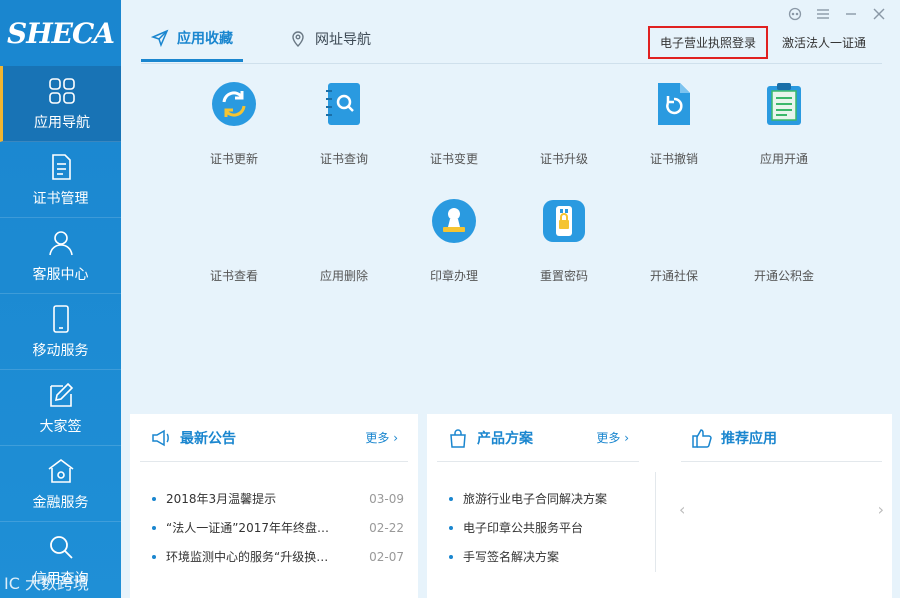 This screenshot has width=900, height=598. Describe the element at coordinates (343, 40) in the screenshot. I see `tab-label: 网址导航` at that location.